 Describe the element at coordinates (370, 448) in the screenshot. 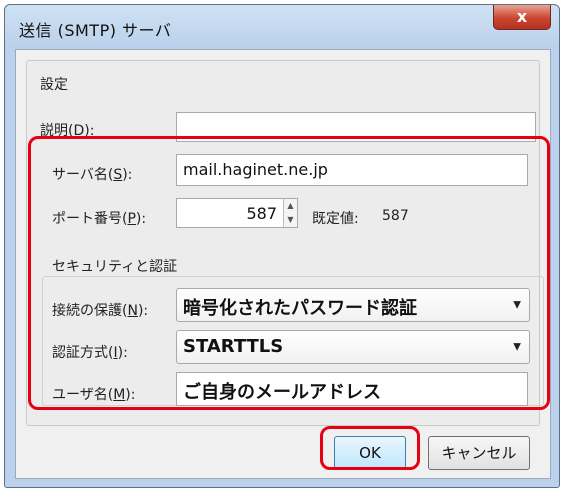

I see `ok-button-highlight` at that location.